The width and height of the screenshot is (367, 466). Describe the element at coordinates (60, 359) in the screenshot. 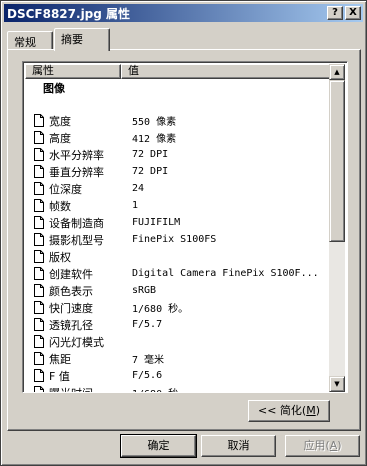

I see `property-name: 焦距` at that location.